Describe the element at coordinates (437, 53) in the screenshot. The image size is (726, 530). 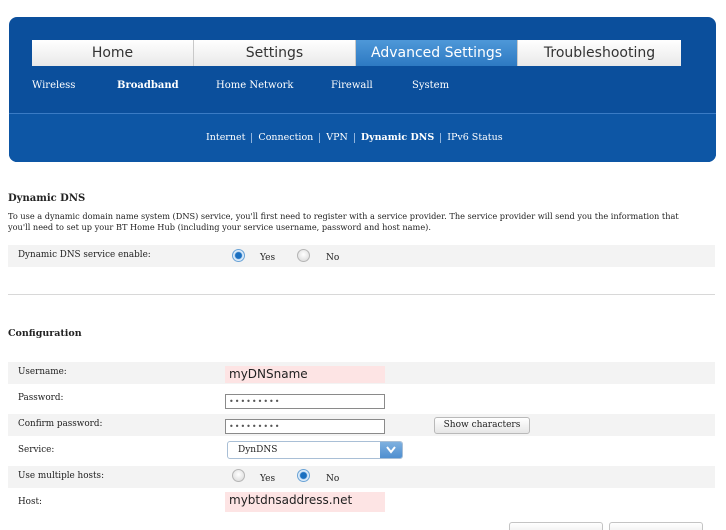
I see `tab-advanced-settings: Advanced Settings` at that location.